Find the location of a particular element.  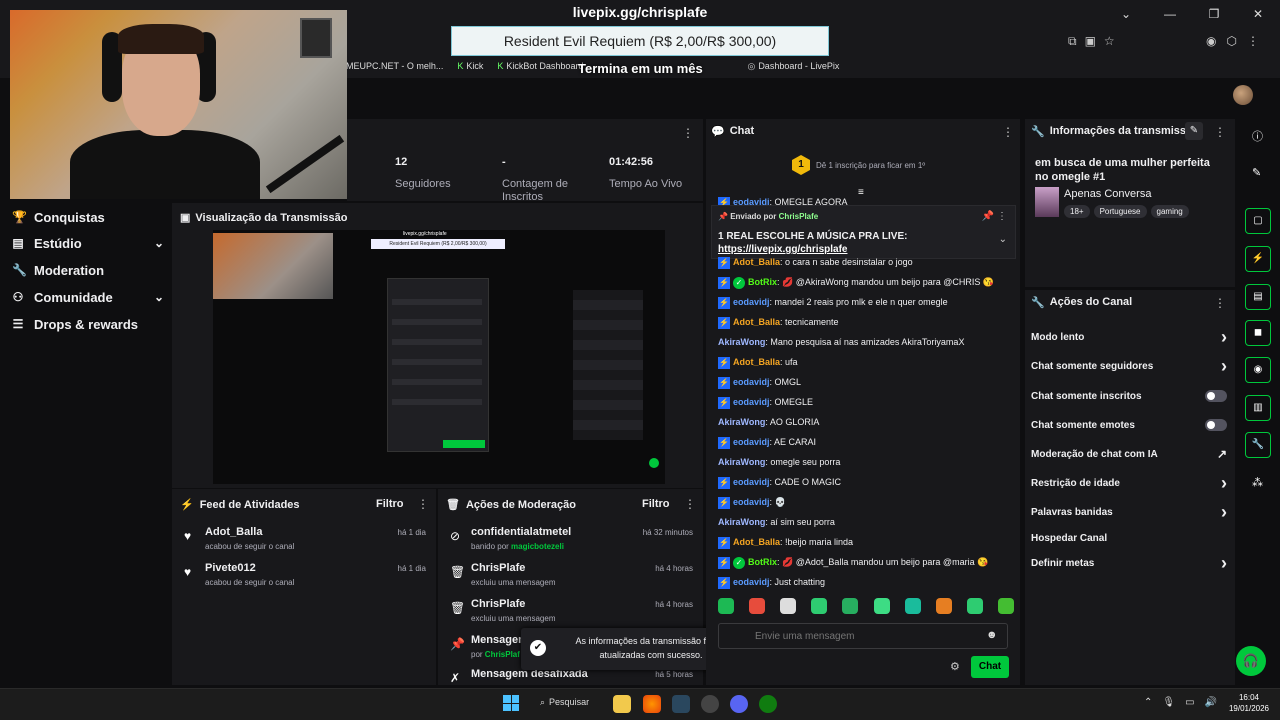

sidebar-item-drops: ☰ Drops & rewards is located at coordinates (87, 324).